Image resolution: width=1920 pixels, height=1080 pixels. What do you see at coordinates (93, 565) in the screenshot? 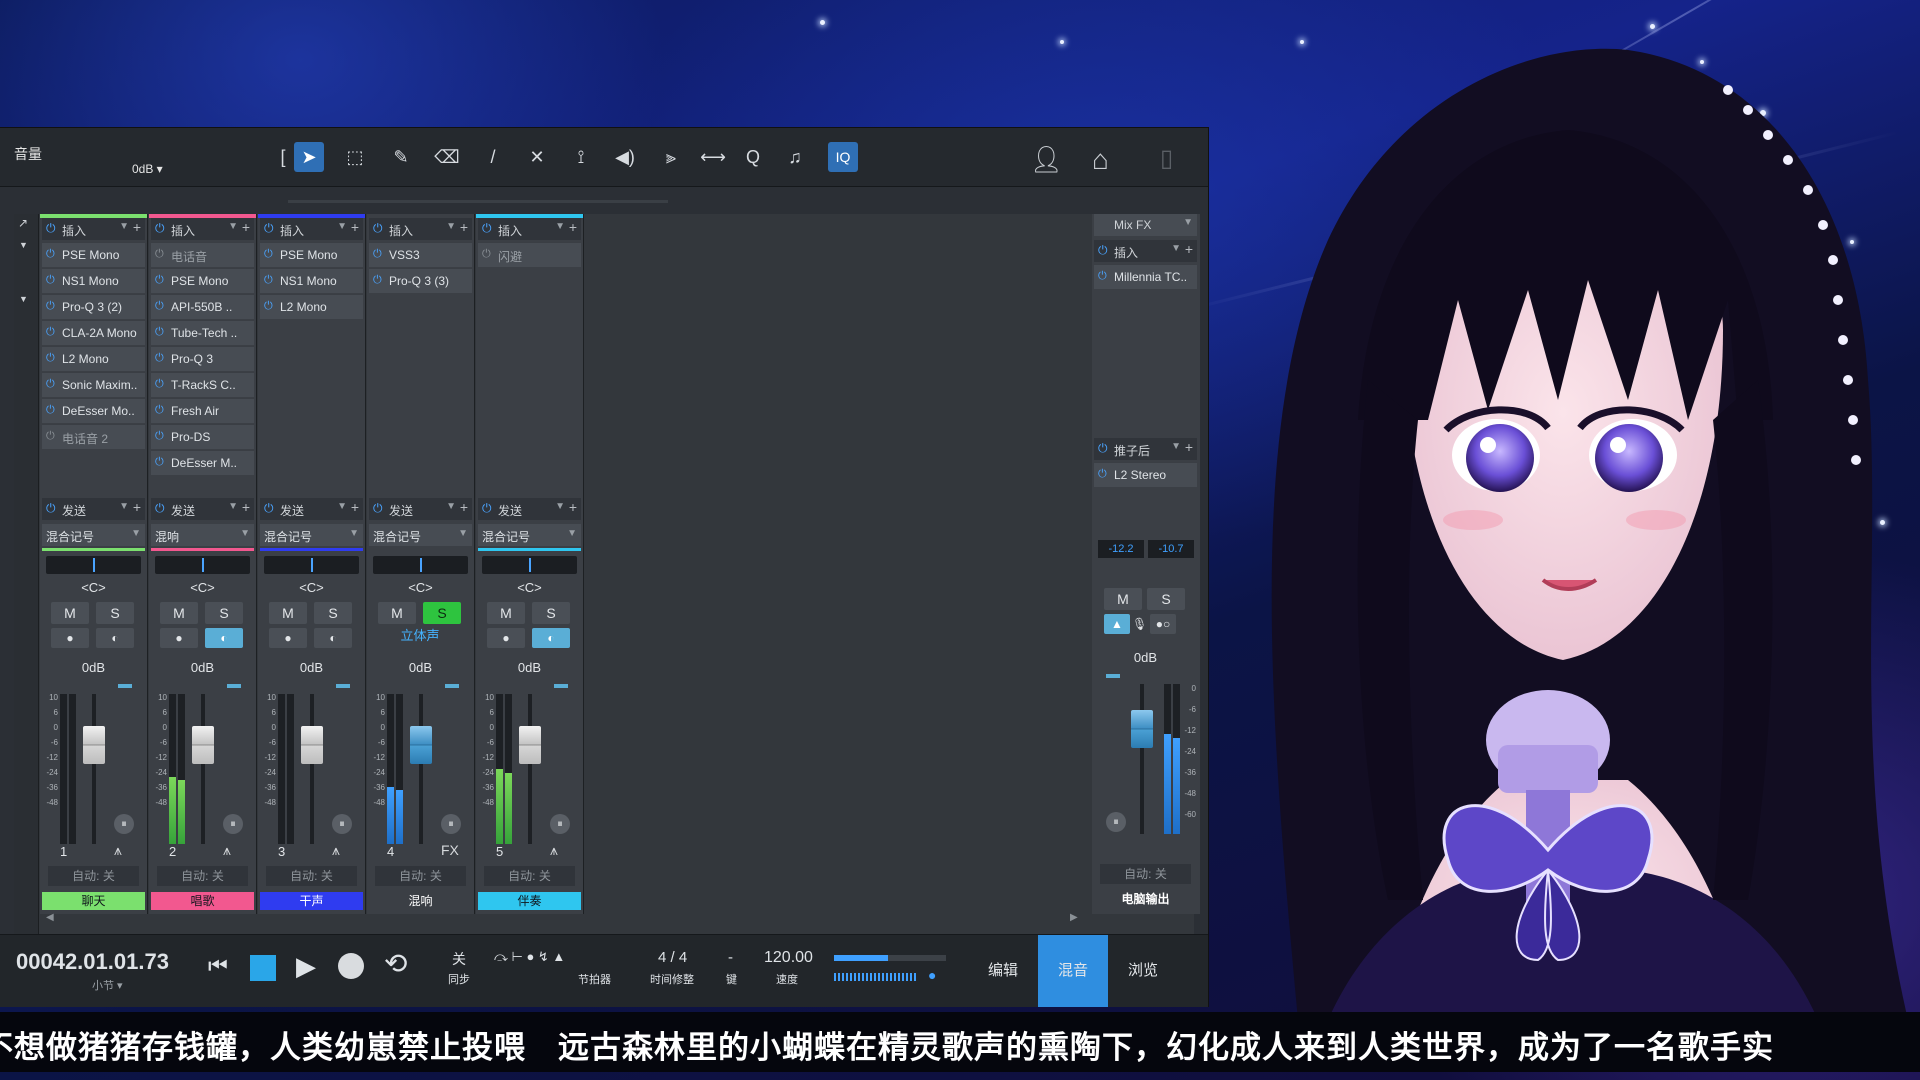
I see `pan-slider` at bounding box center [93, 565].